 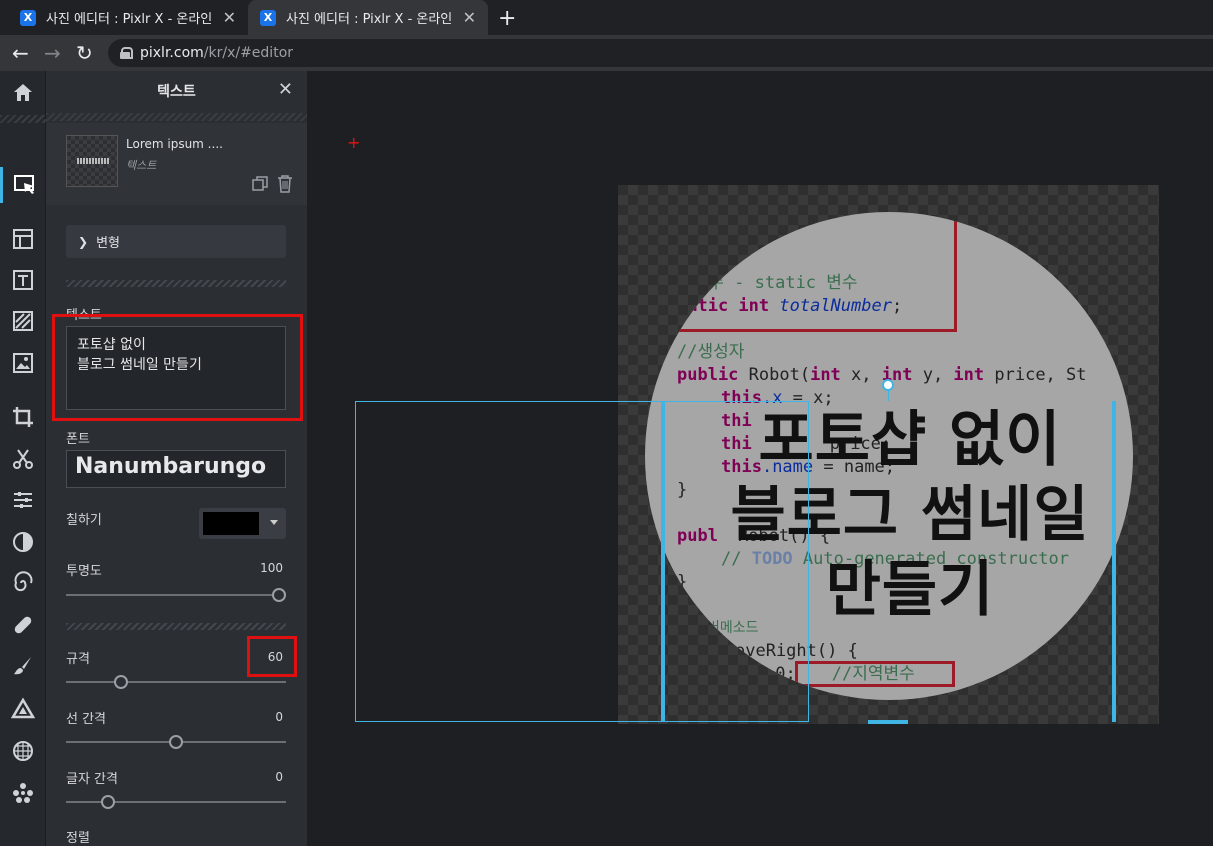 What do you see at coordinates (172, 53) in the screenshot?
I see `url-domain: pixlr.com` at bounding box center [172, 53].